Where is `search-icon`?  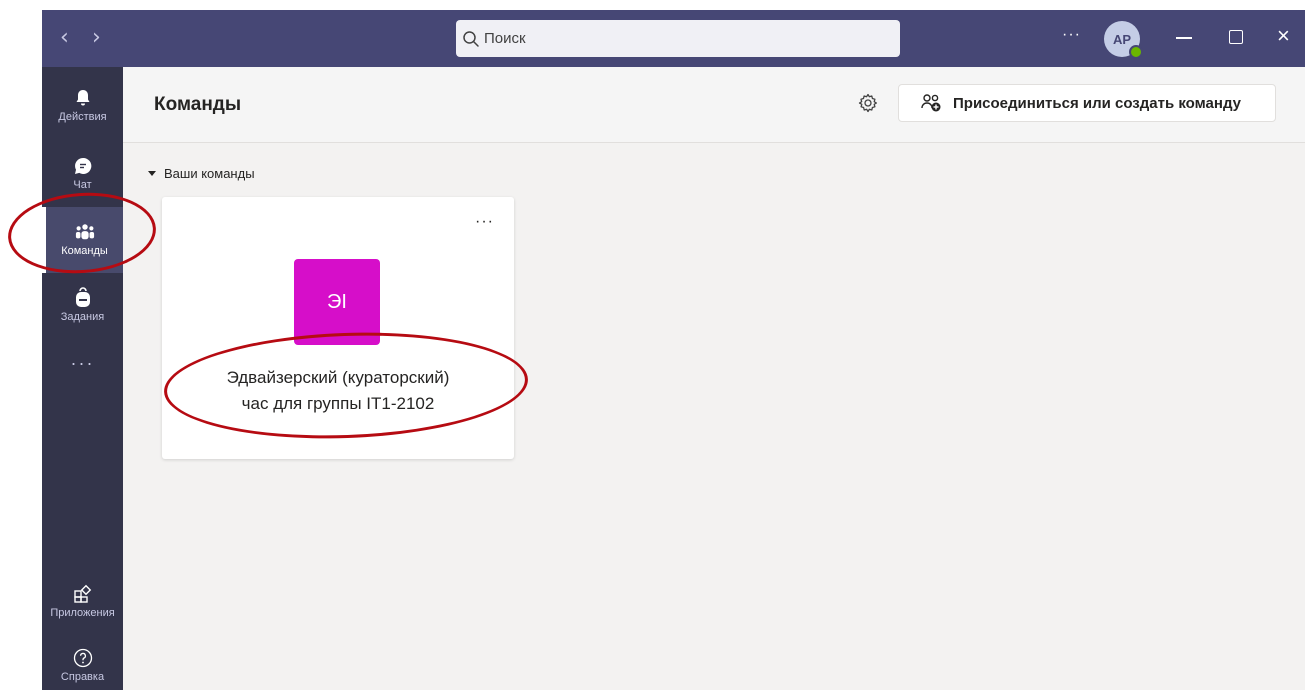
search-icon is located at coordinates (471, 38).